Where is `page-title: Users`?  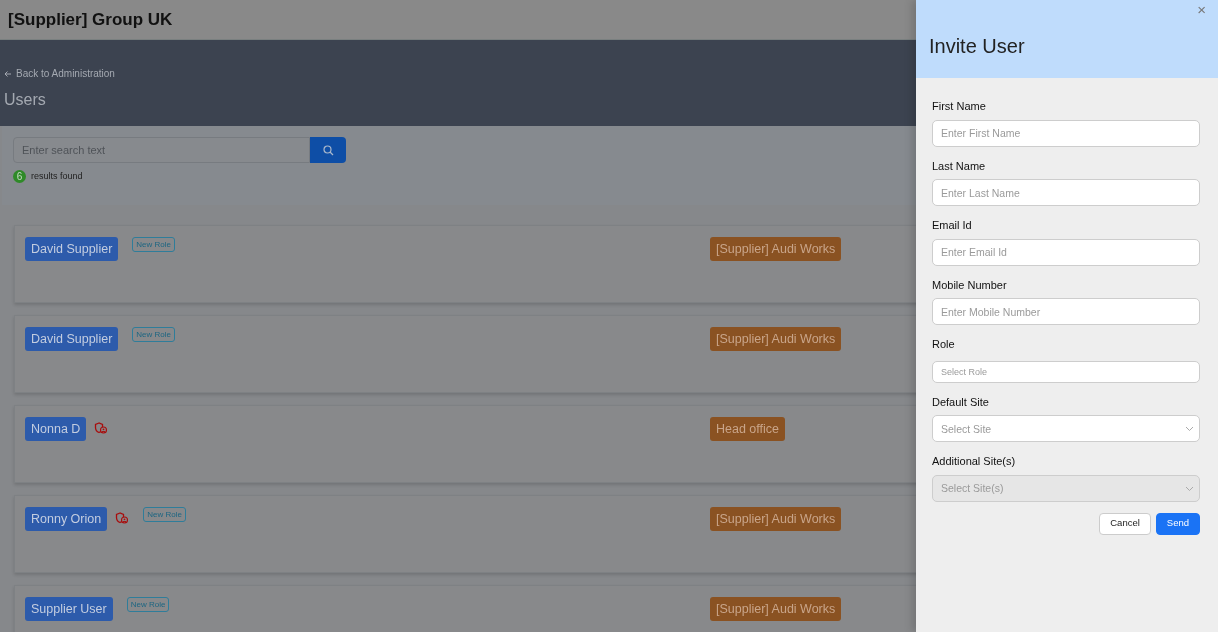 page-title: Users is located at coordinates (25, 100).